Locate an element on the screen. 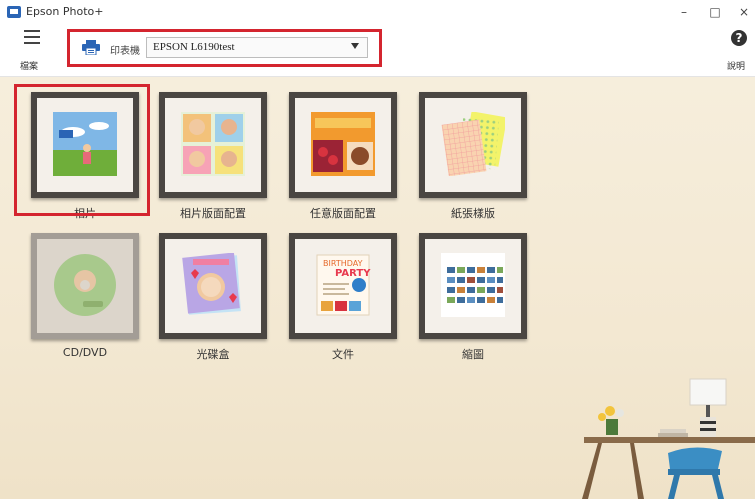  printer-icon is located at coordinates (91, 47).